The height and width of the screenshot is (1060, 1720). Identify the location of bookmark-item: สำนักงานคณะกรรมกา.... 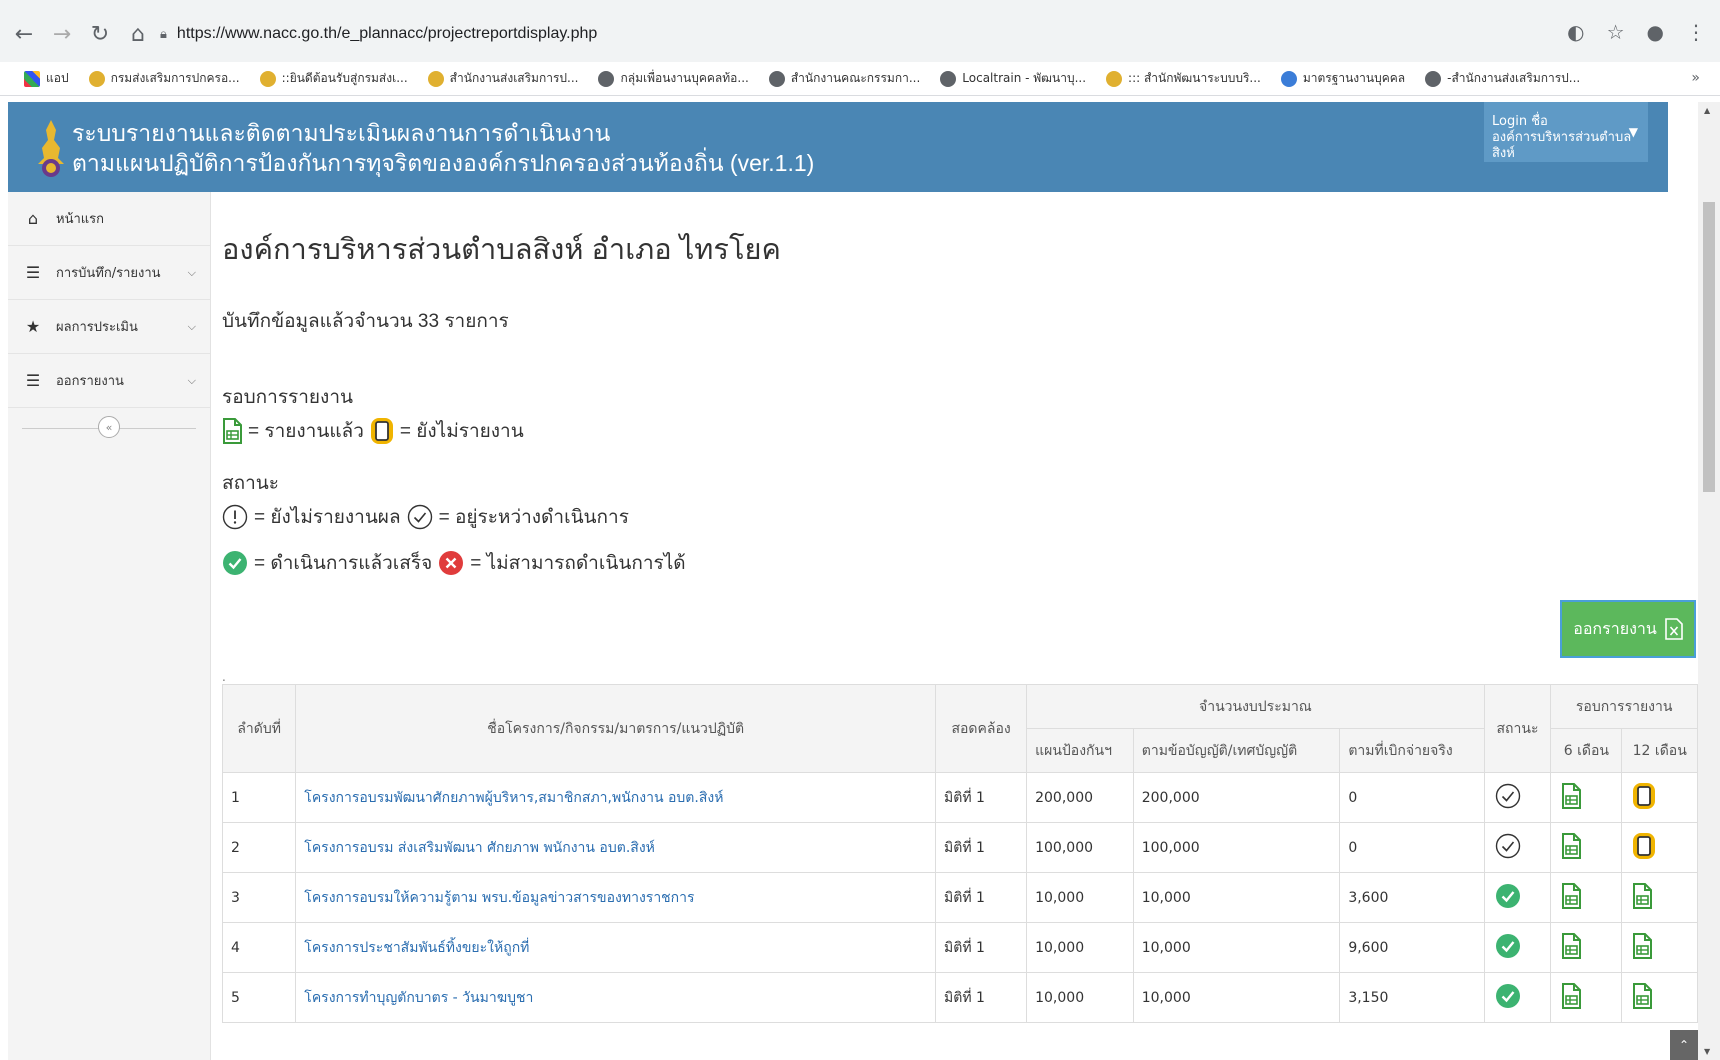
(844, 78).